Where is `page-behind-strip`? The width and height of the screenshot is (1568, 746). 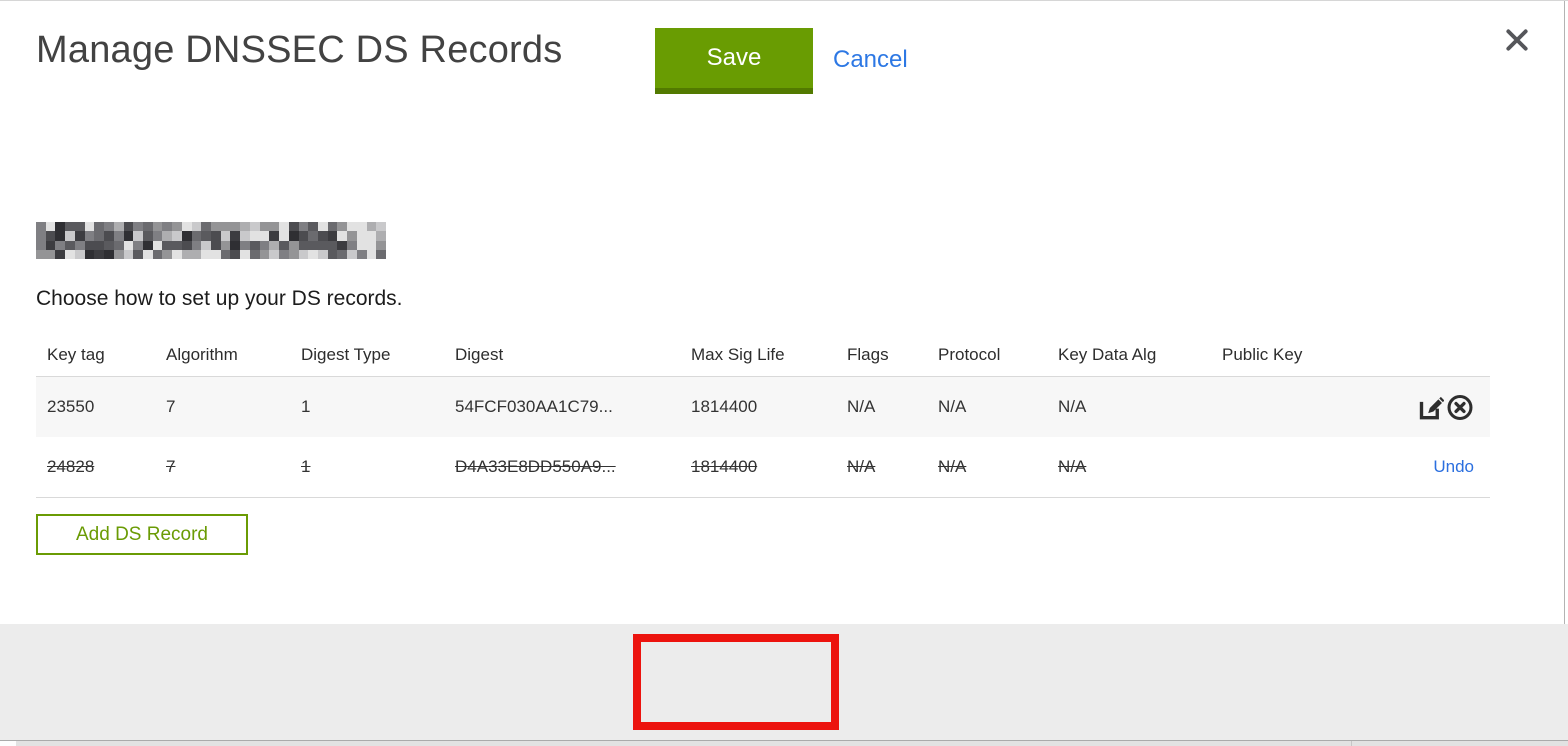
page-behind-strip is located at coordinates (784, 743).